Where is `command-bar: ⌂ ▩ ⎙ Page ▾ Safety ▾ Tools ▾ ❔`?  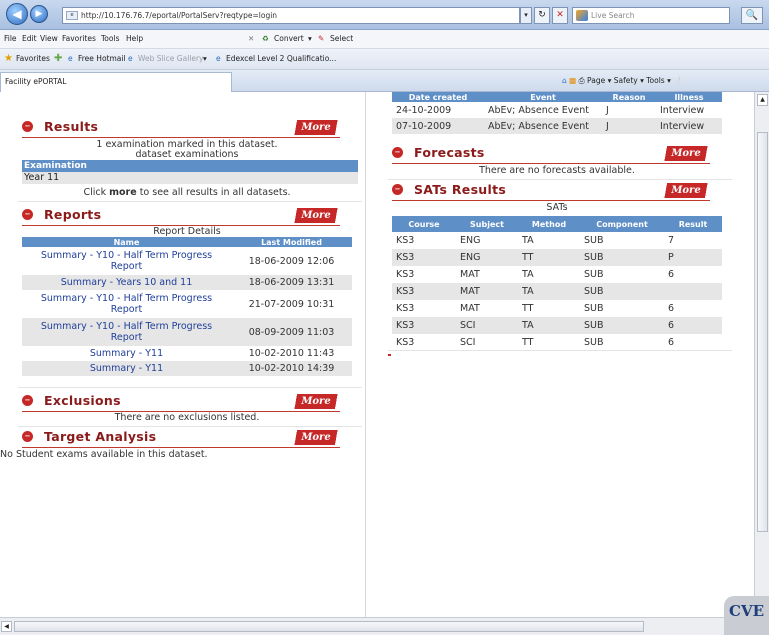 command-bar: ⌂ ▩ ⎙ Page ▾ Safety ▾ Tools ▾ ❔ is located at coordinates (622, 81).